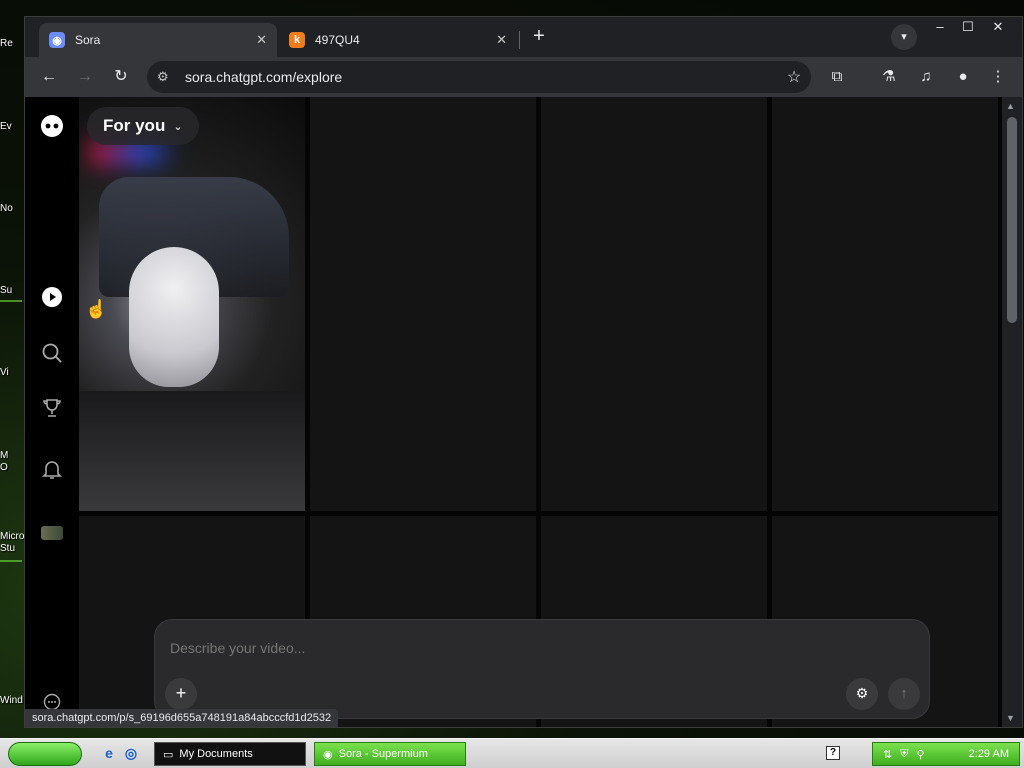 The height and width of the screenshot is (768, 1024). What do you see at coordinates (13, 372) in the screenshot?
I see `desktop-icon-label: Vi` at bounding box center [13, 372].